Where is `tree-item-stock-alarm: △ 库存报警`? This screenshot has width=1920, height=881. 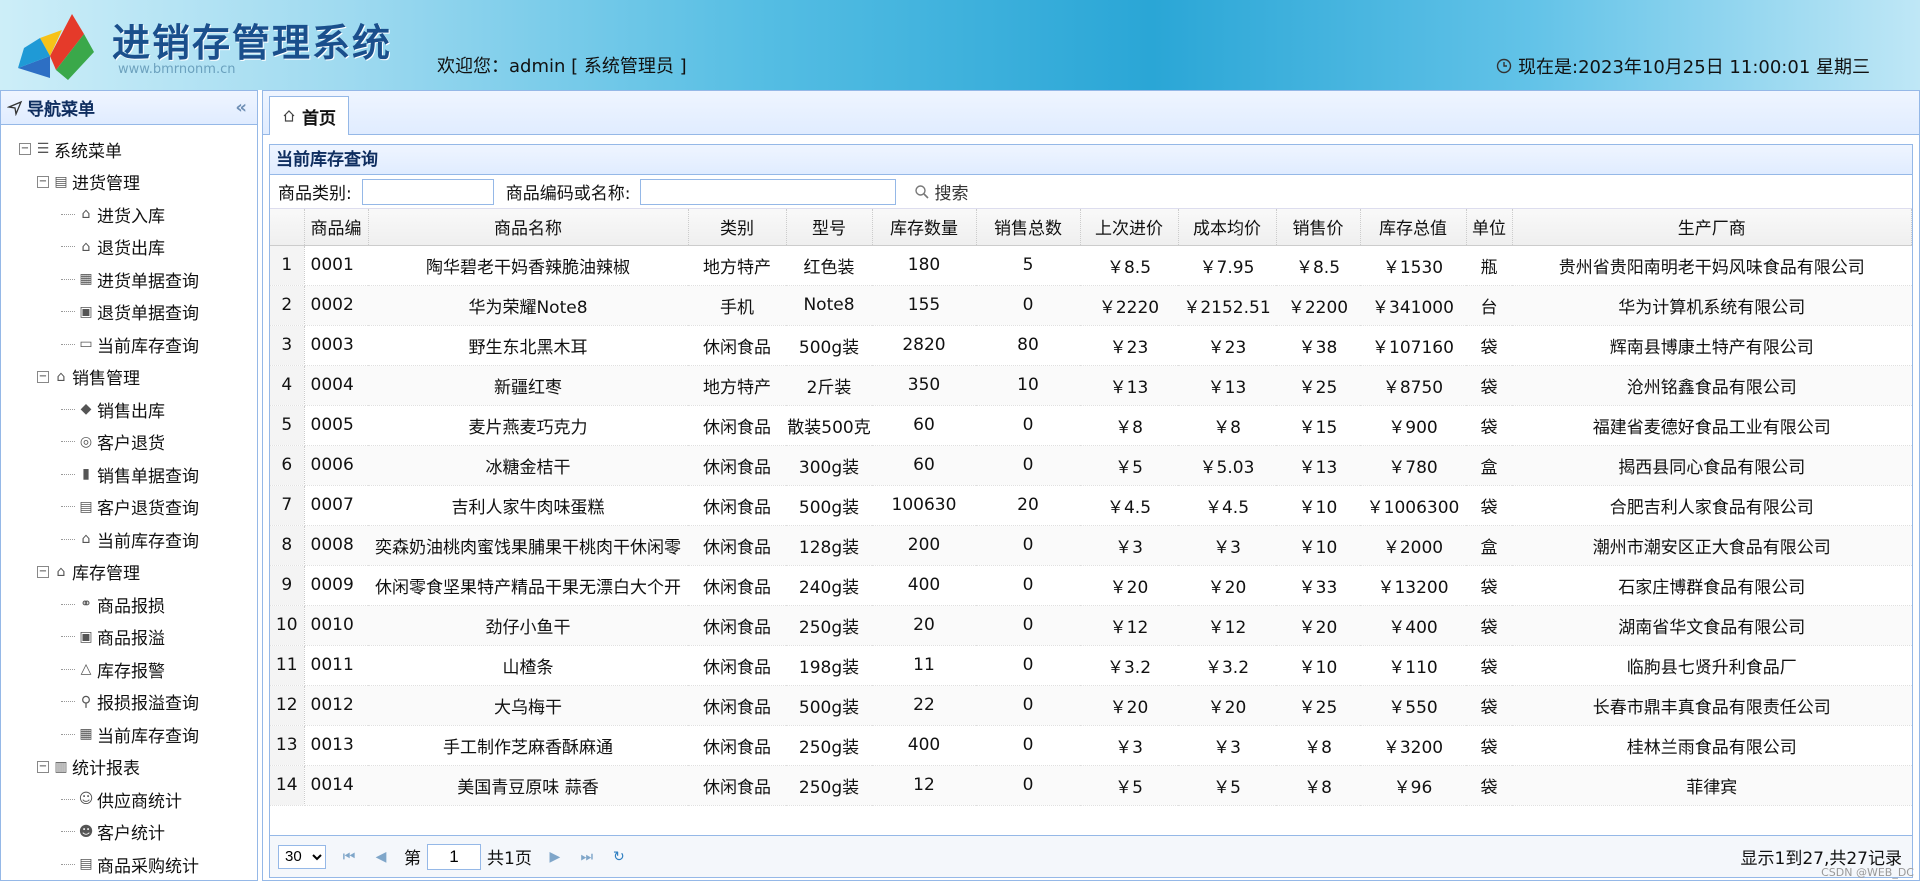 tree-item-stock-alarm: △ 库存报警 is located at coordinates (129, 669).